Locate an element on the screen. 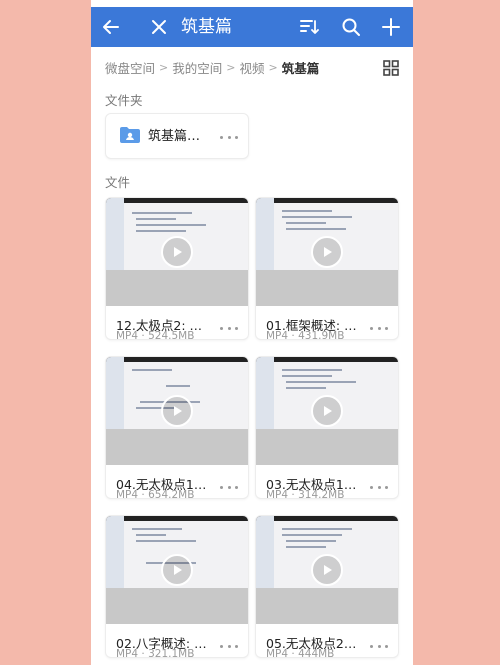 This screenshot has height=665, width=500. breadcrumb-item-video: 视频 is located at coordinates (251, 67).